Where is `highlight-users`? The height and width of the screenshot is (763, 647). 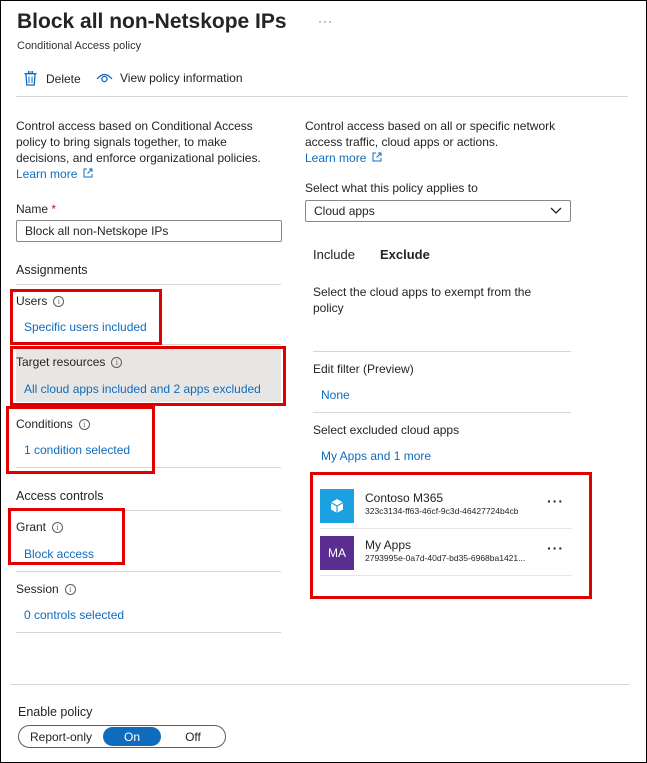 highlight-users is located at coordinates (86, 317).